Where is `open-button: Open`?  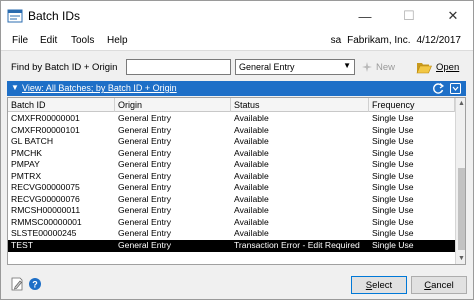
open-button: Open is located at coordinates (442, 67).